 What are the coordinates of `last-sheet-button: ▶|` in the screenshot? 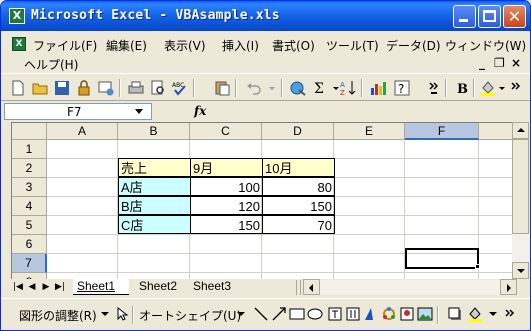 It's located at (60, 287).